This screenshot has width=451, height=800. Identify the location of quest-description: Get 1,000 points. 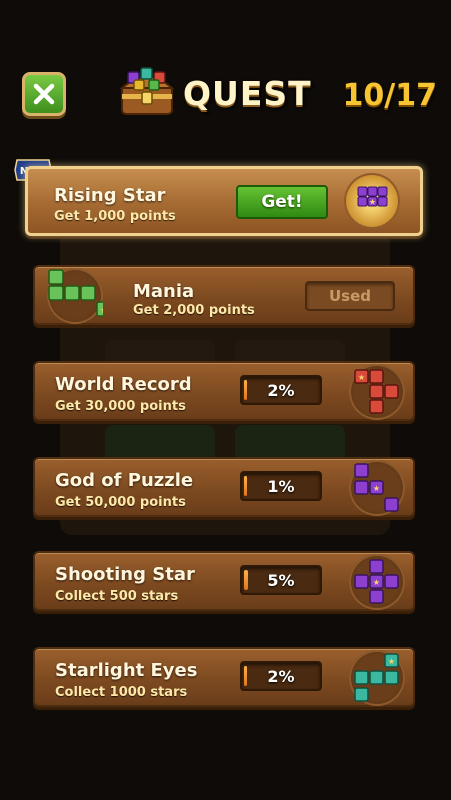
(115, 216).